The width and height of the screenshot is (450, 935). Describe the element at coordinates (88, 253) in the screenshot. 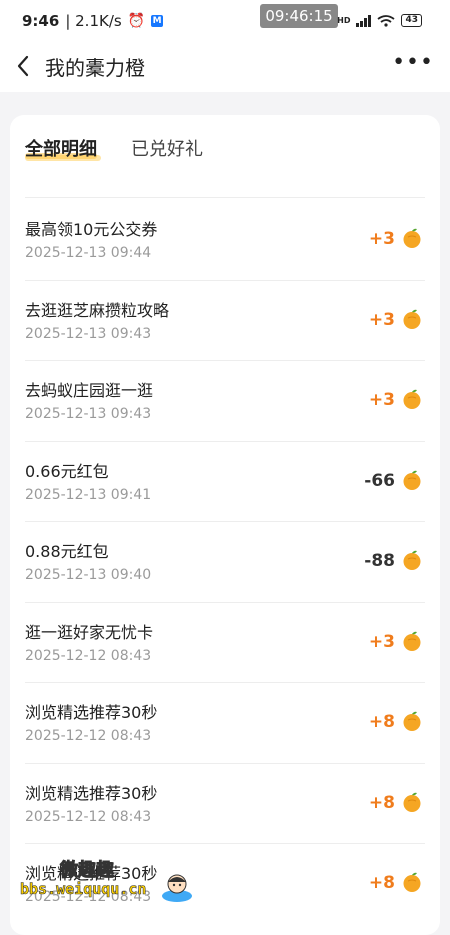

I see `record-time: 2025-12-13 09:44` at that location.